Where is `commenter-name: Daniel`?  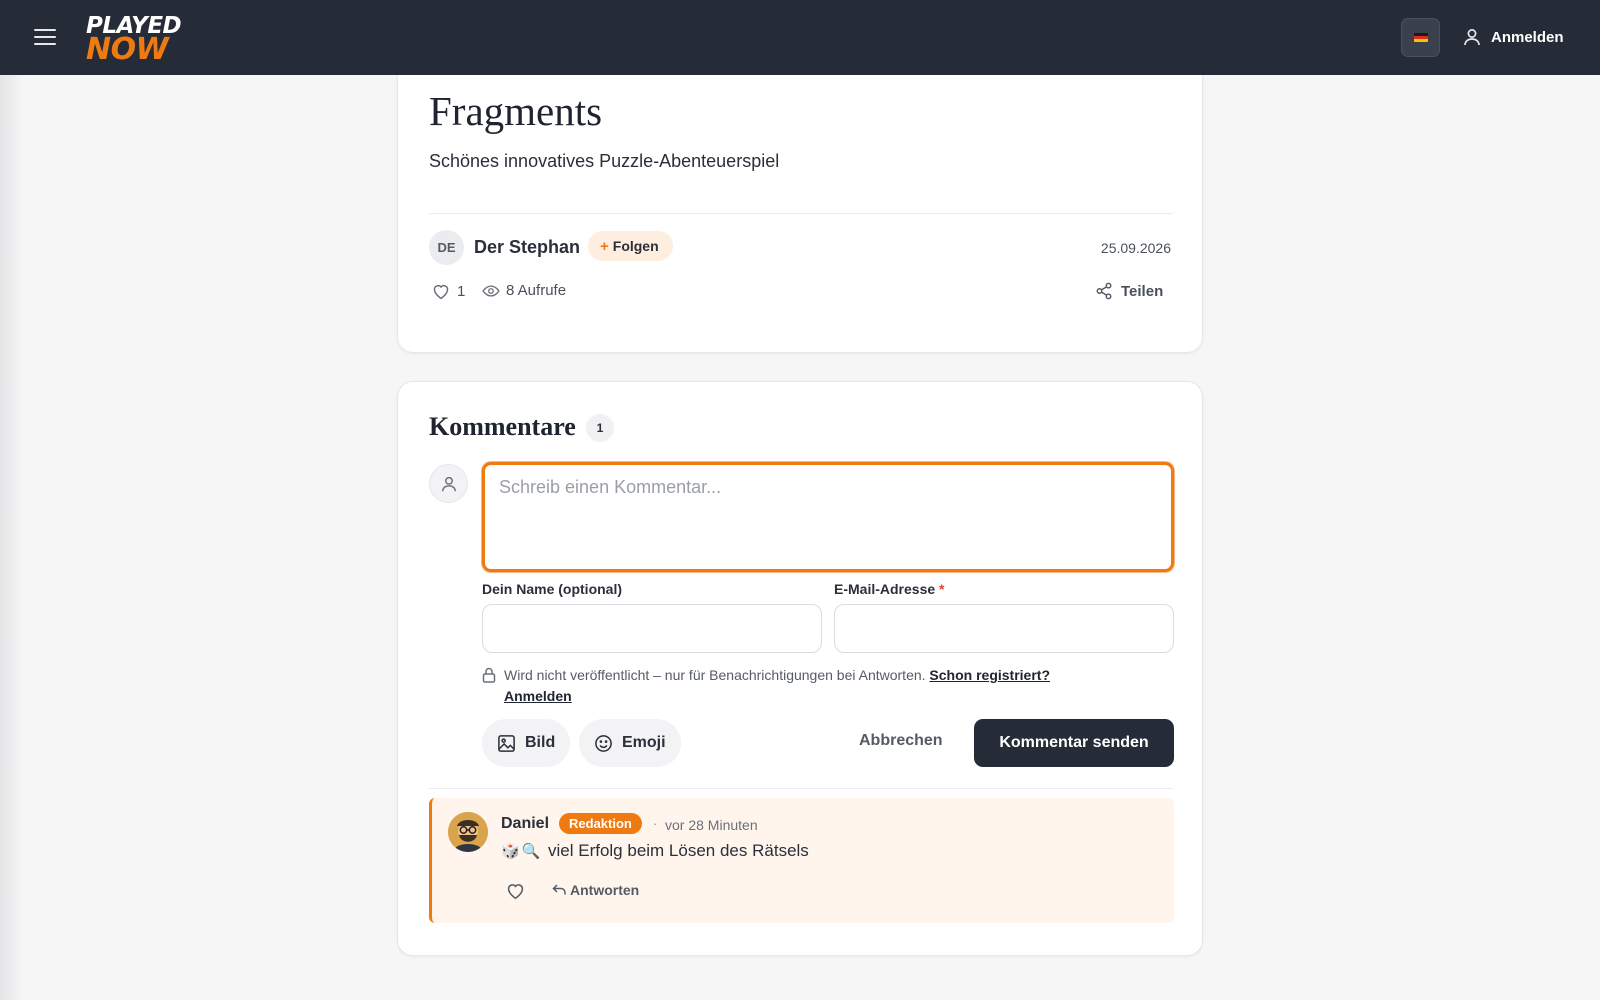 commenter-name: Daniel is located at coordinates (525, 824).